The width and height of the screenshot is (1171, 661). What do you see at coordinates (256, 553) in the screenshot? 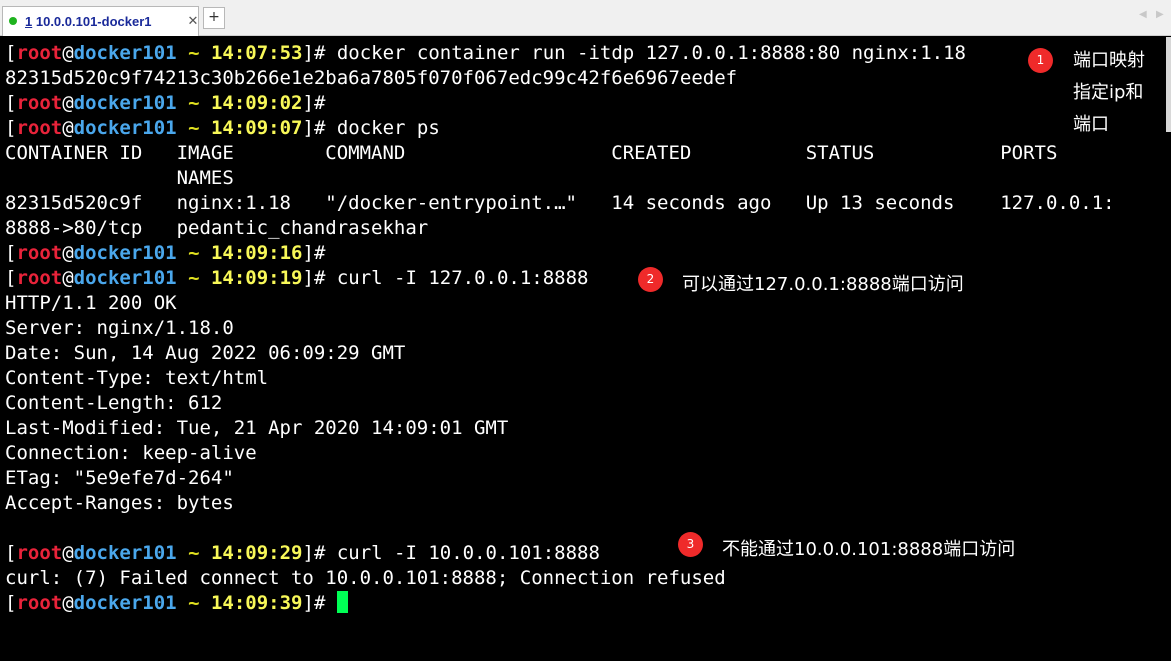
I see `prompt-time: 14:09:29` at bounding box center [256, 553].